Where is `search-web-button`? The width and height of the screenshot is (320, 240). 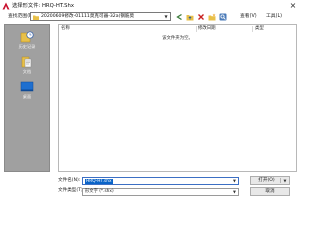 search-web-button is located at coordinates (222, 16).